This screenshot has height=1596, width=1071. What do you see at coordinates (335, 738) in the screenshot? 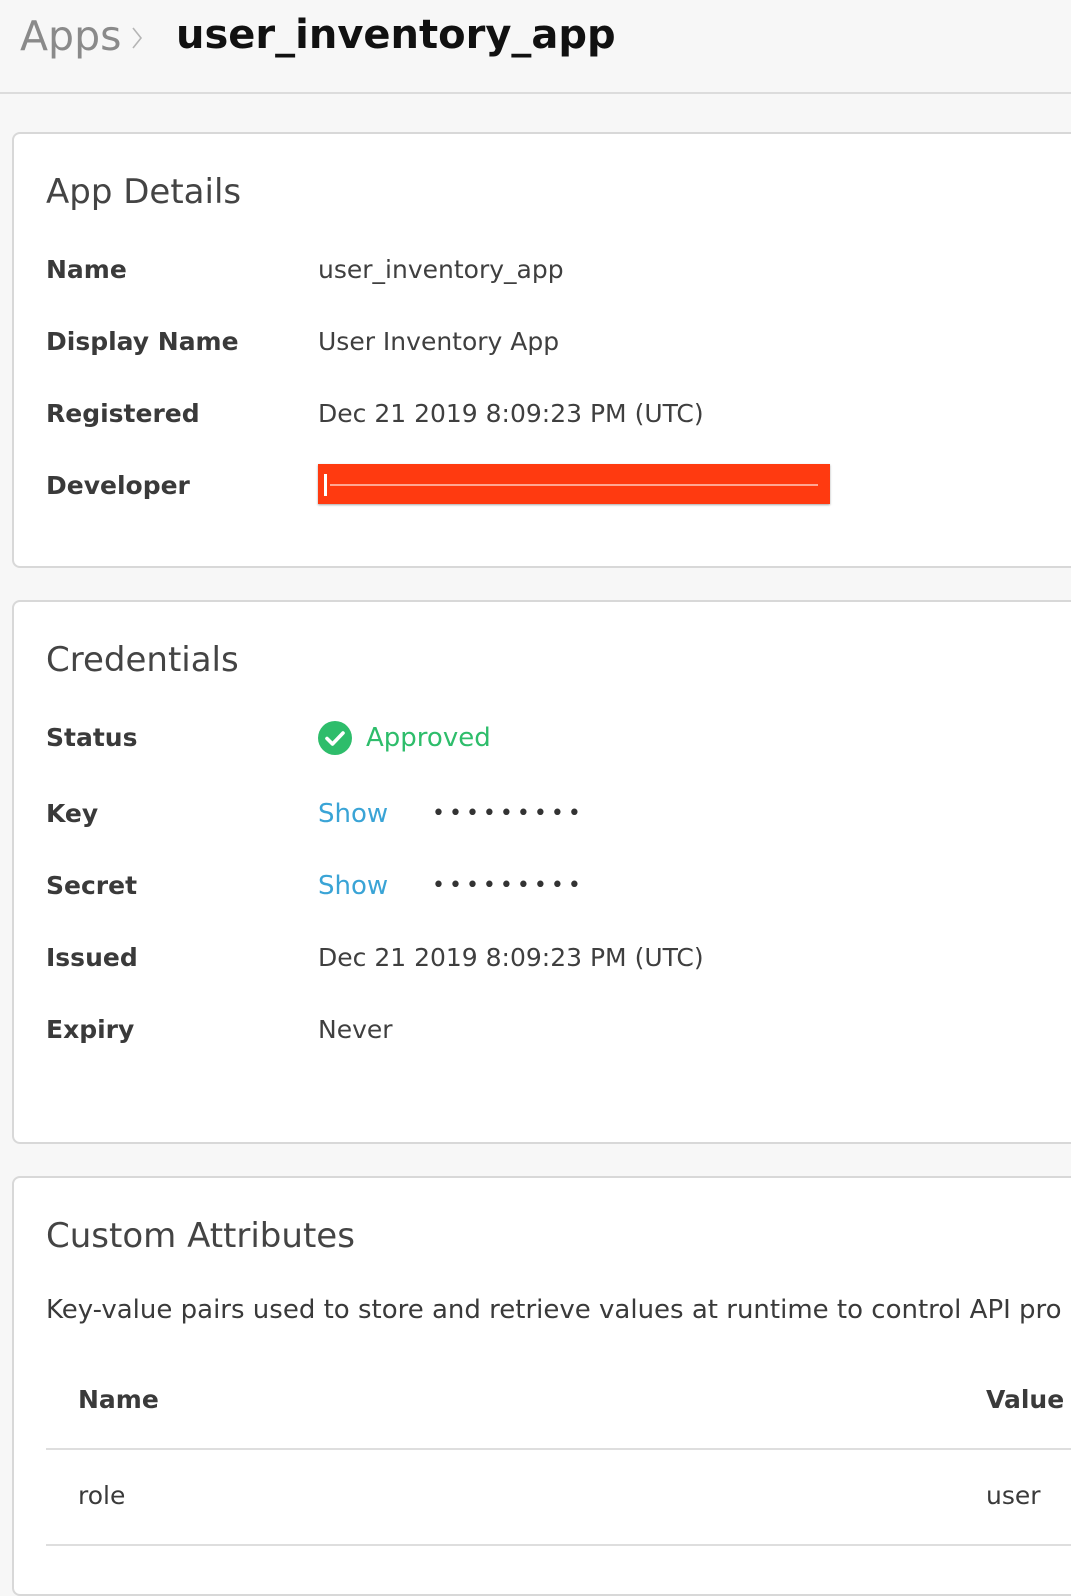
I see `check-circle-icon` at bounding box center [335, 738].